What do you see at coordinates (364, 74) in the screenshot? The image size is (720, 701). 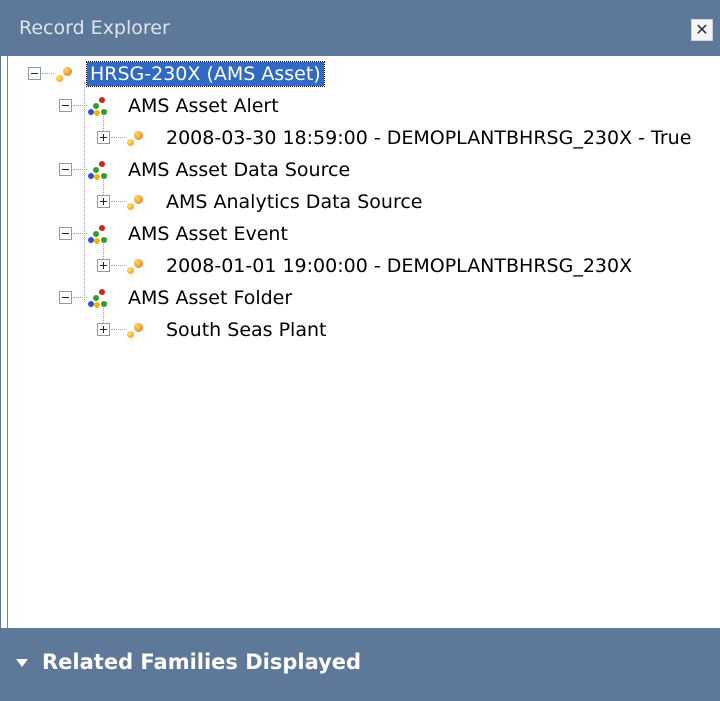 I see `tree-node-root: HRSG-230X (AMS Asset)` at bounding box center [364, 74].